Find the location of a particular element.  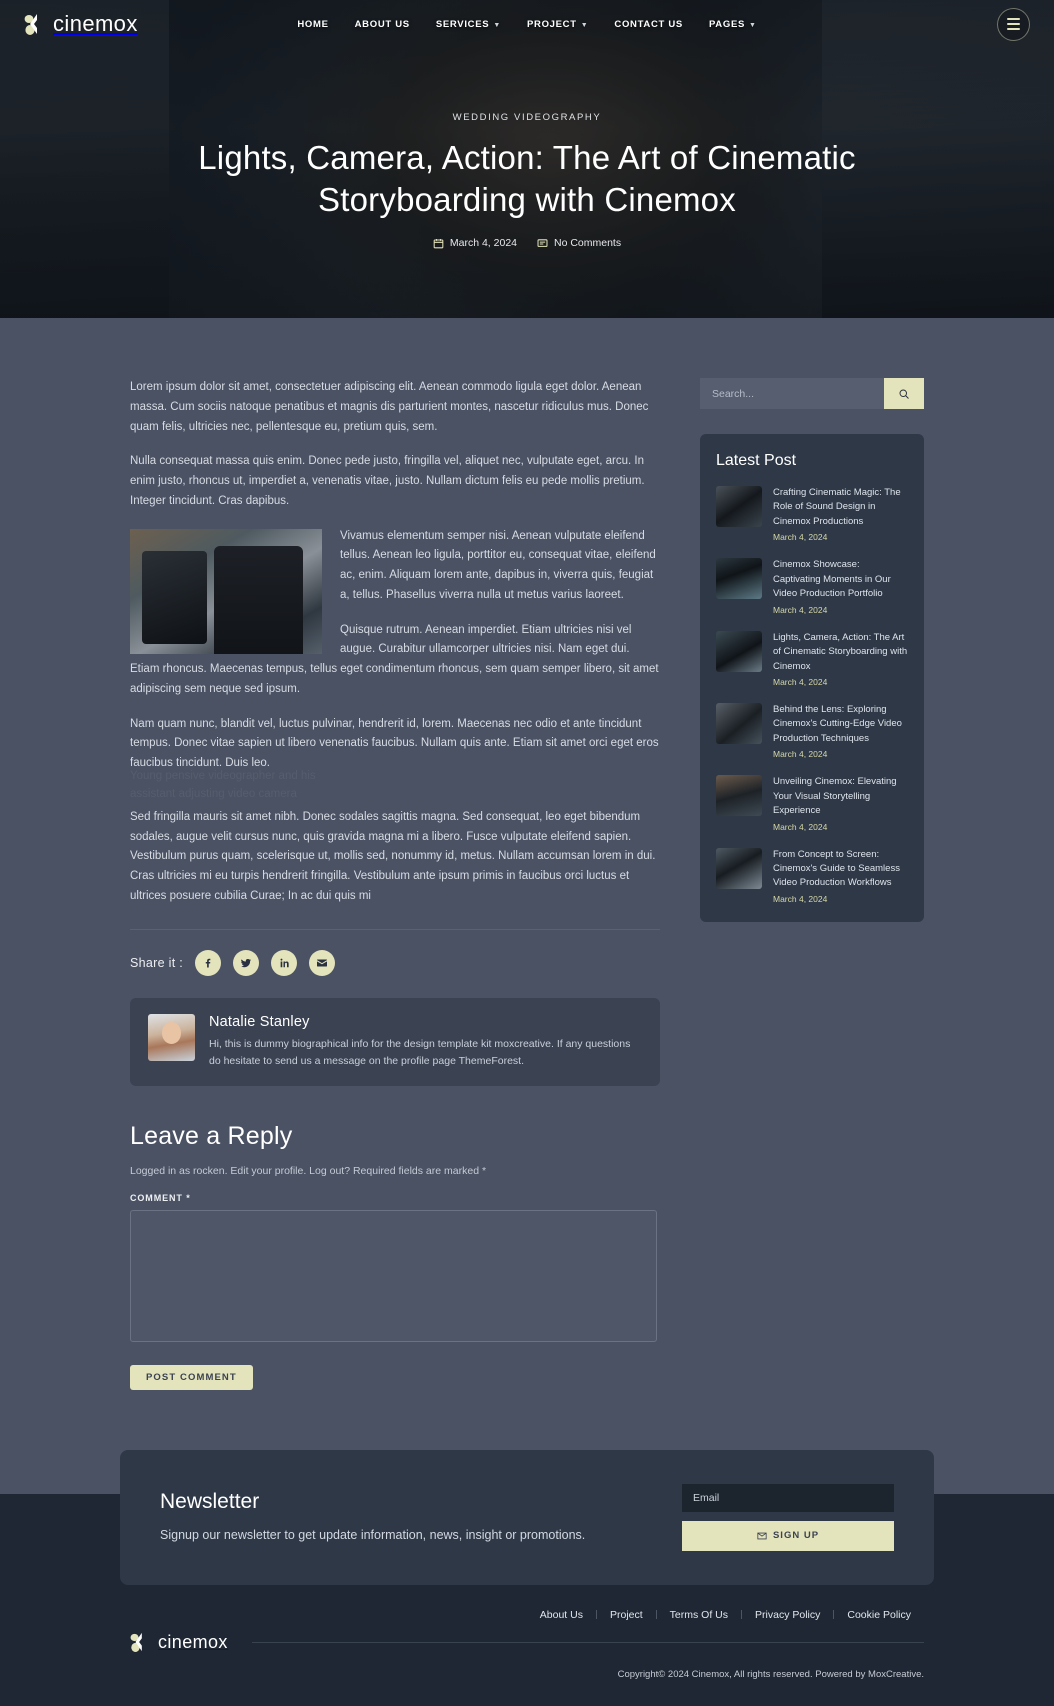

search-button is located at coordinates (904, 393).